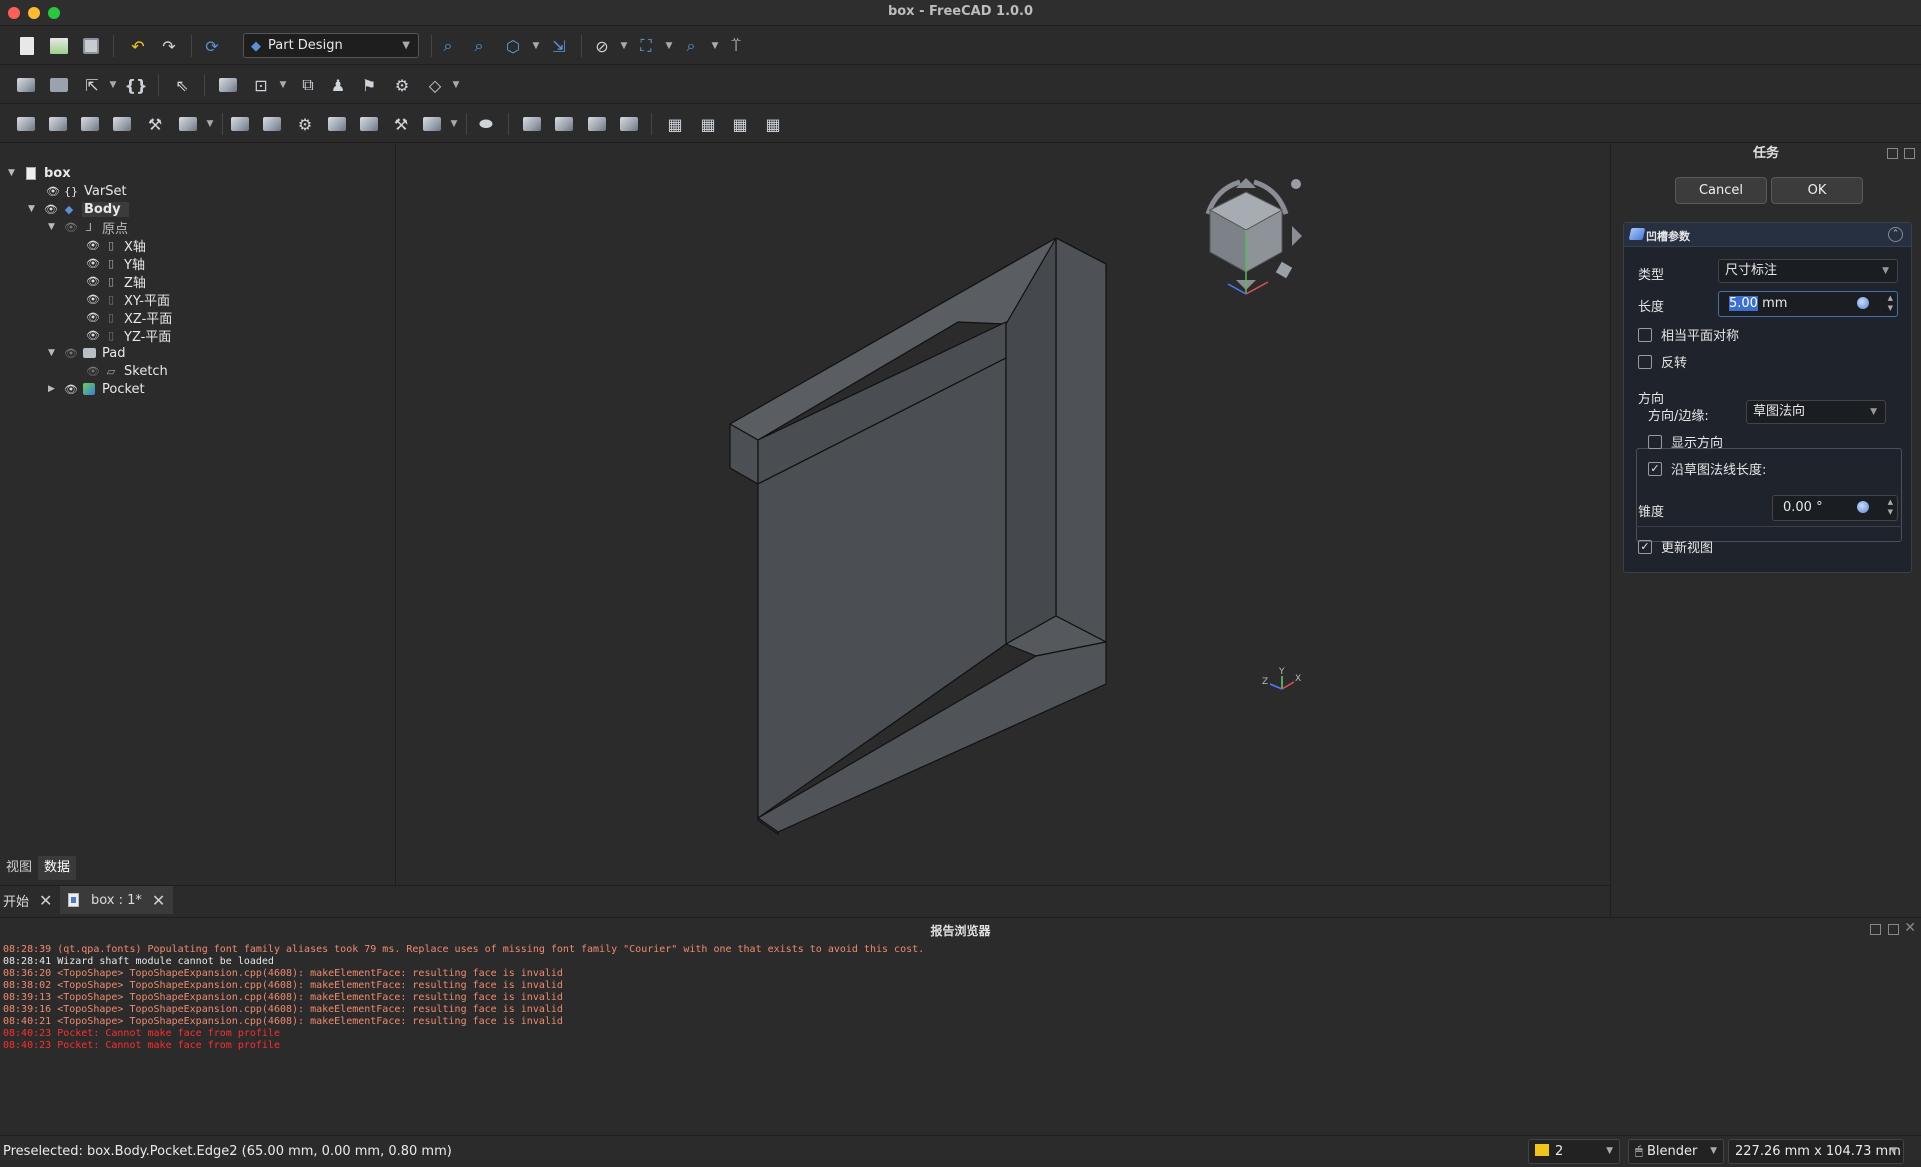 The width and height of the screenshot is (1921, 1167). Describe the element at coordinates (1574, 1151) in the screenshot. I see `draw-style-selector: 2 ▼` at that location.